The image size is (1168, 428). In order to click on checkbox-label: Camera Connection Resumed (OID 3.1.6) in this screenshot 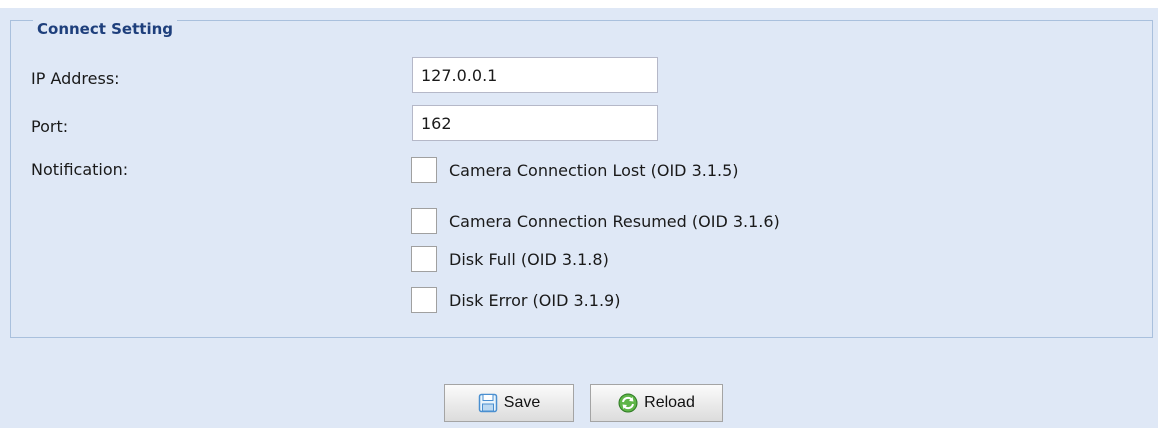, I will do `click(614, 221)`.